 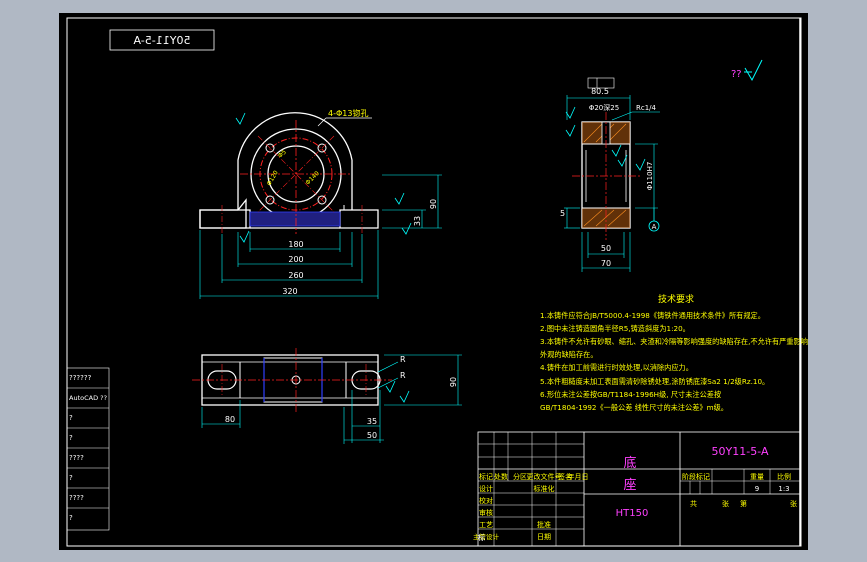 I want to click on dim-200: 200, so click(x=295, y=259).